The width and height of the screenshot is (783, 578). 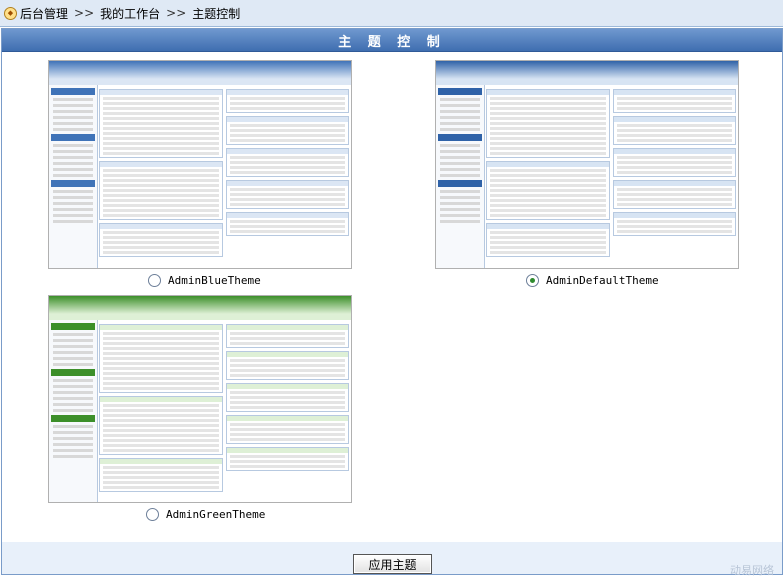 I want to click on theme-name: AdminDefaultTheme, so click(x=602, y=280).